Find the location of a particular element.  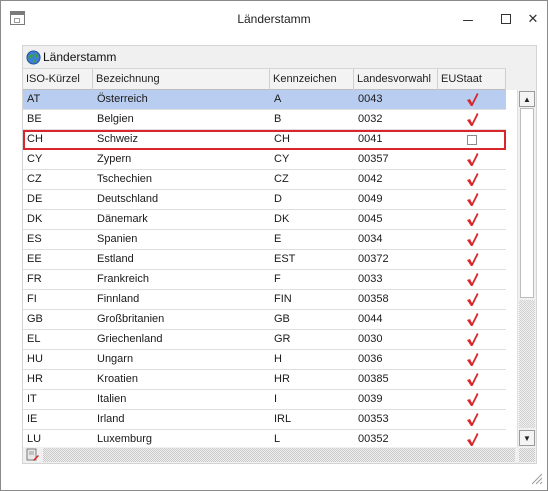

table-row: CY Zypern CY 00357 is located at coordinates (264, 160).